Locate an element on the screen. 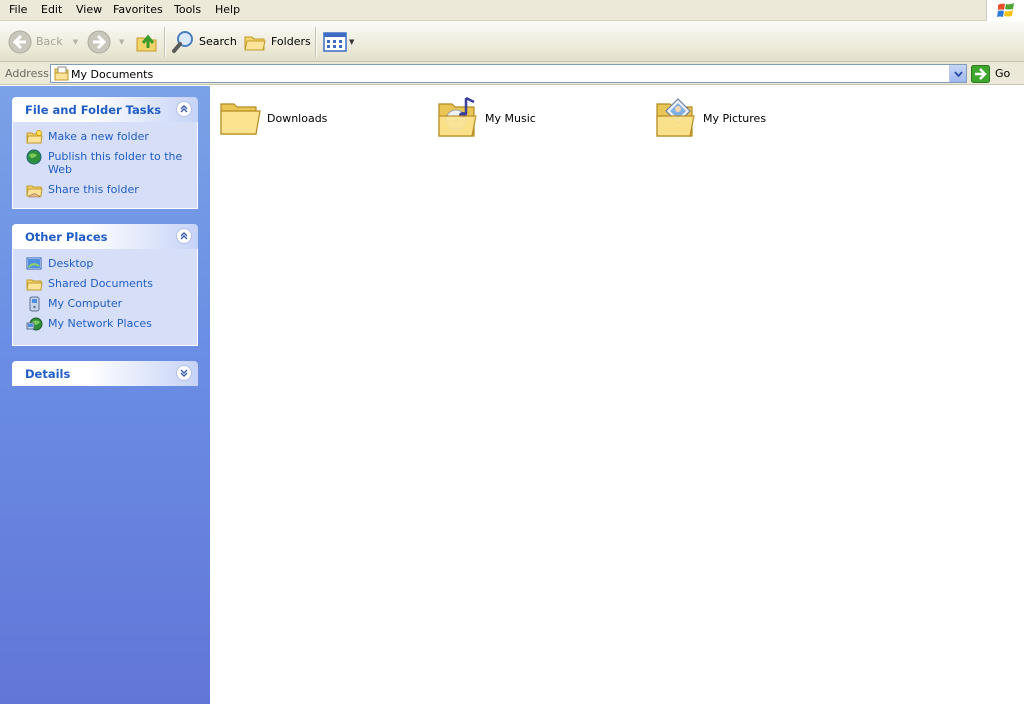 The width and height of the screenshot is (1024, 704). menu-edit: Edit is located at coordinates (51, 10).